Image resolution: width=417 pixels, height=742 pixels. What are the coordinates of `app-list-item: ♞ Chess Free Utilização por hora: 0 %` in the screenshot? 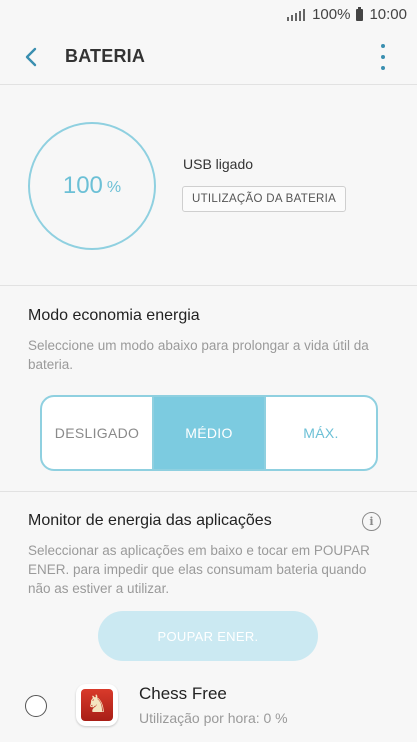 It's located at (208, 708).